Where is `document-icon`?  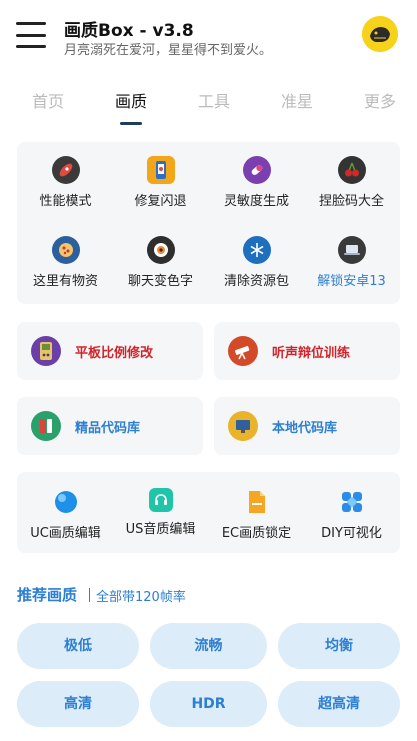
document-icon is located at coordinates (257, 502).